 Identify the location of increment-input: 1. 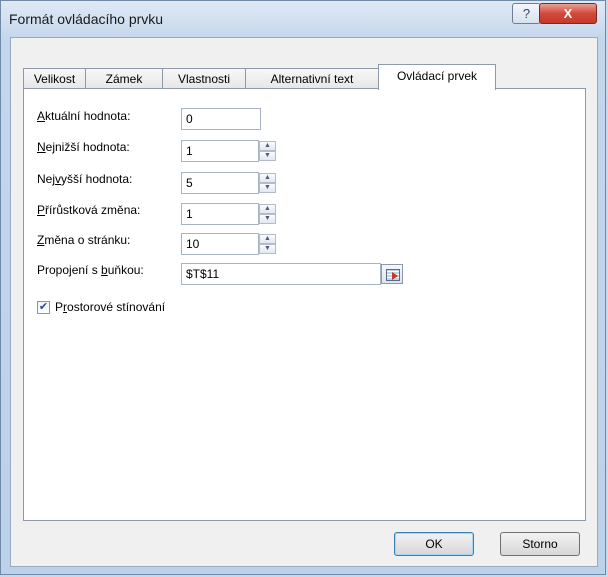
(220, 214).